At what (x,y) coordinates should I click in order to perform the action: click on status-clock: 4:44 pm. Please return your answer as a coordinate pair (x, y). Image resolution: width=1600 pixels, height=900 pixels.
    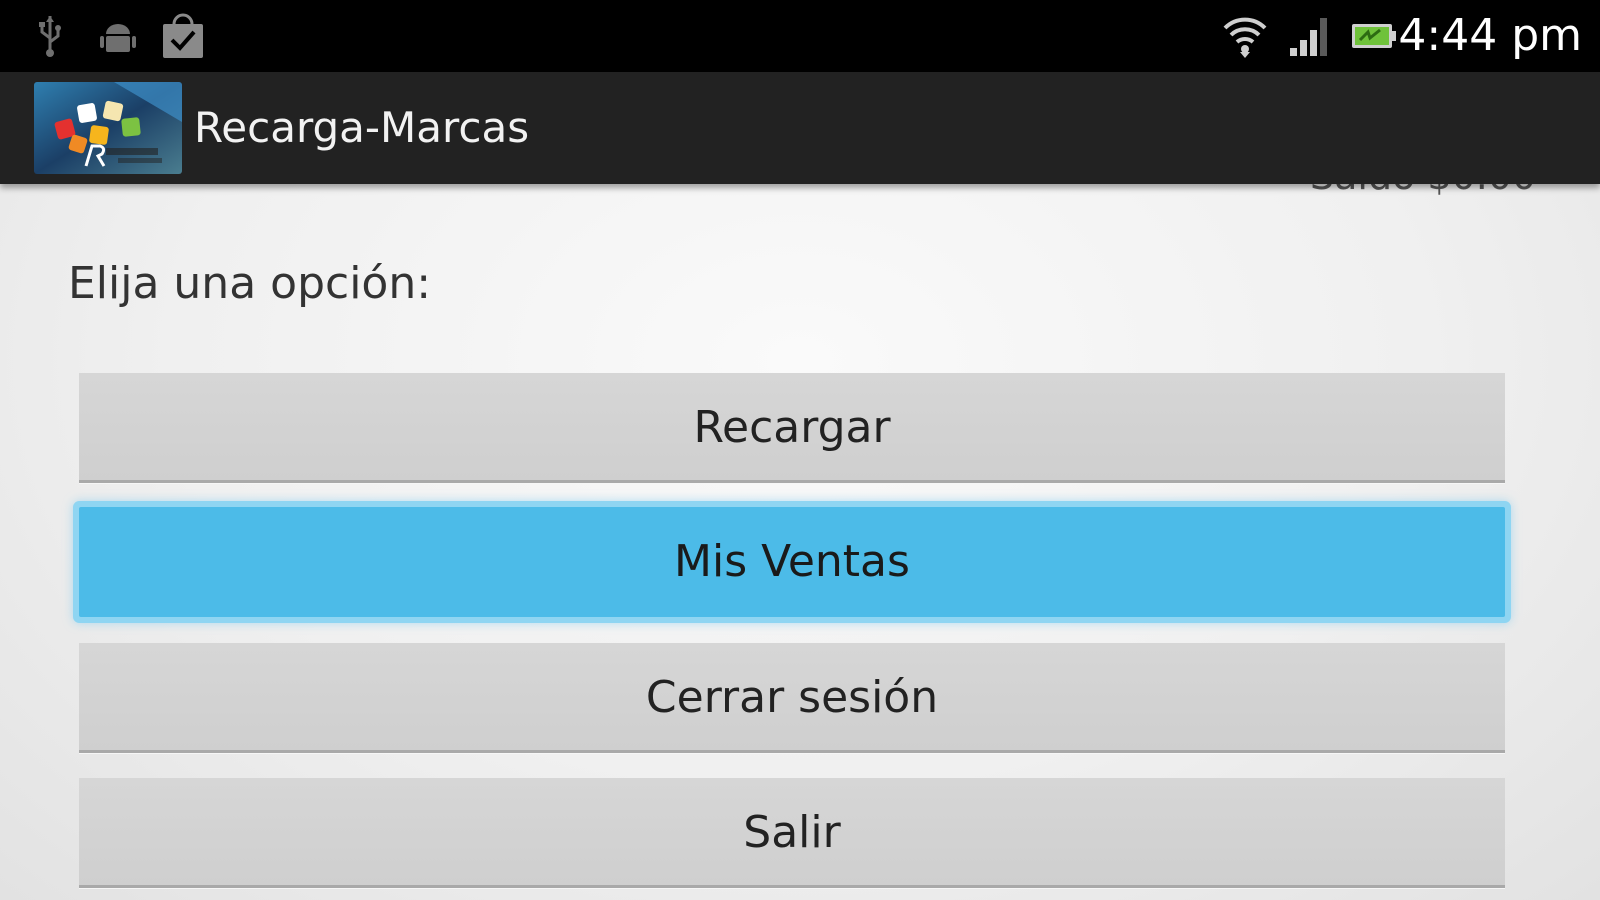
    Looking at the image, I should click on (1490, 35).